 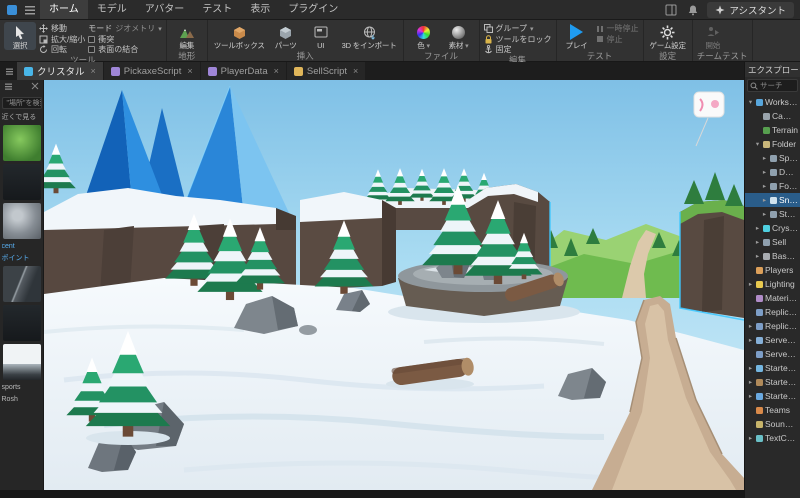 I want to click on ribbon-tab-avatar: アバター, so click(x=165, y=9).